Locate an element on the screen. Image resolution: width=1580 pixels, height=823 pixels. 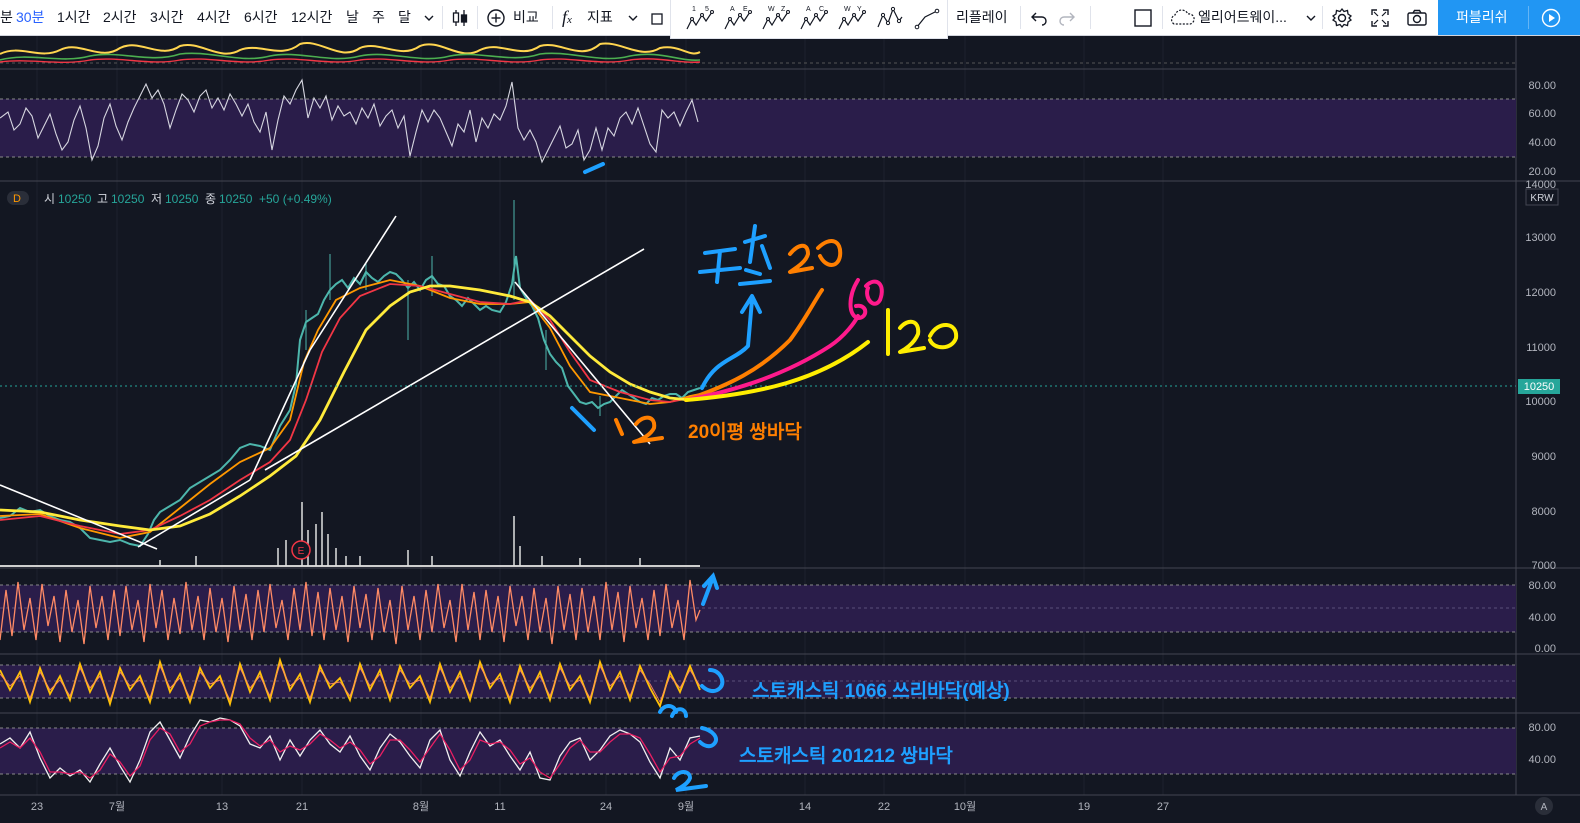
svg-text: KRW is located at coordinates (1542, 198).